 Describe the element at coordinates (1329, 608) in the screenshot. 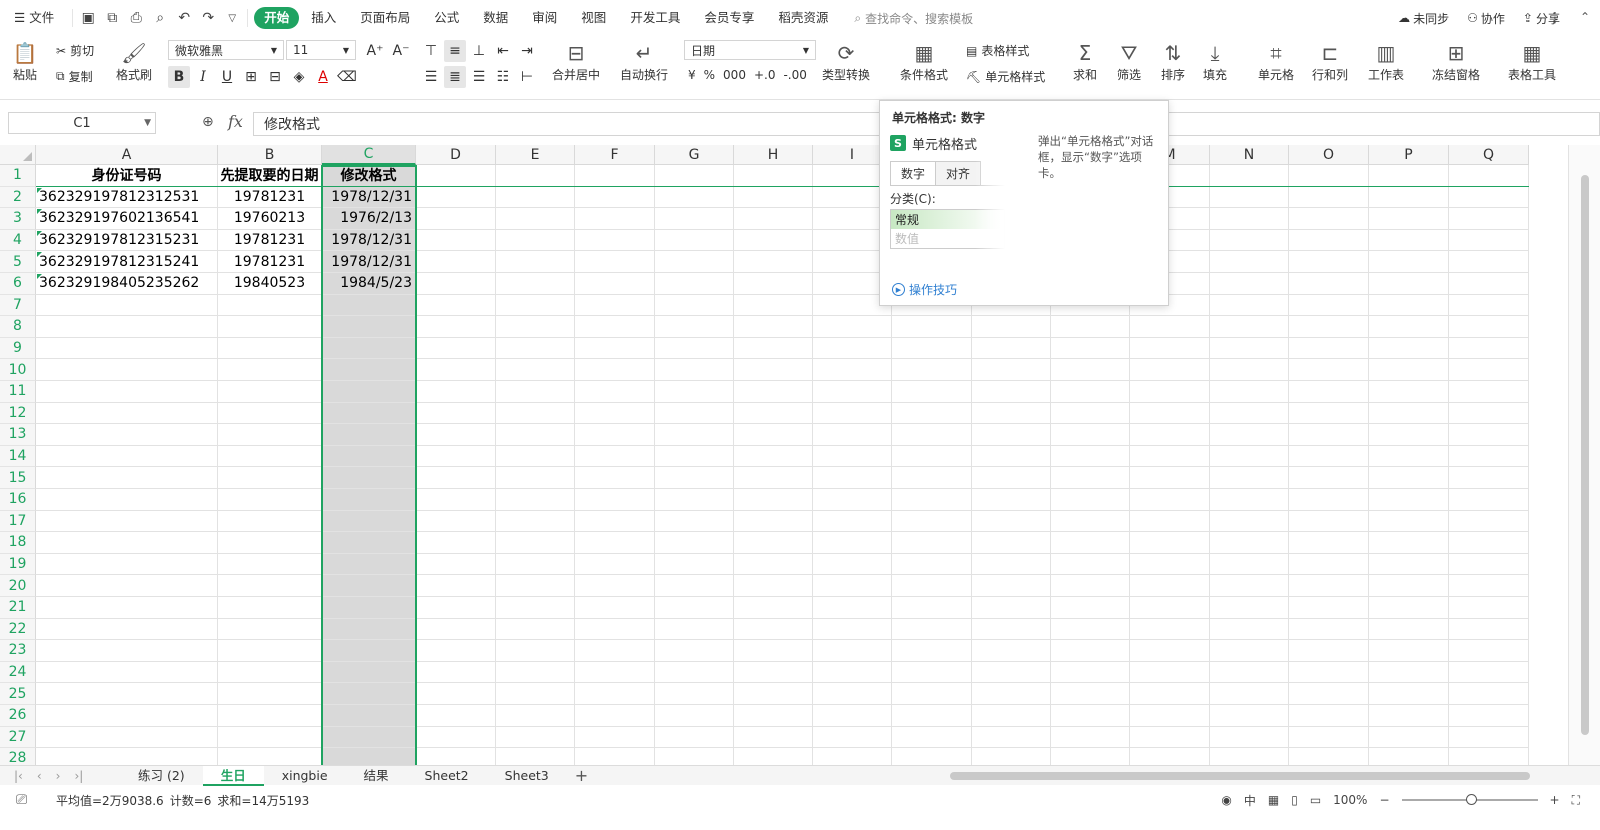

I see `cell-O21` at that location.